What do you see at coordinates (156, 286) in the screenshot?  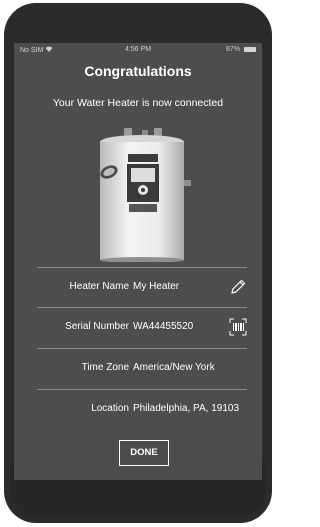 I see `heater-name-value: My Heater` at bounding box center [156, 286].